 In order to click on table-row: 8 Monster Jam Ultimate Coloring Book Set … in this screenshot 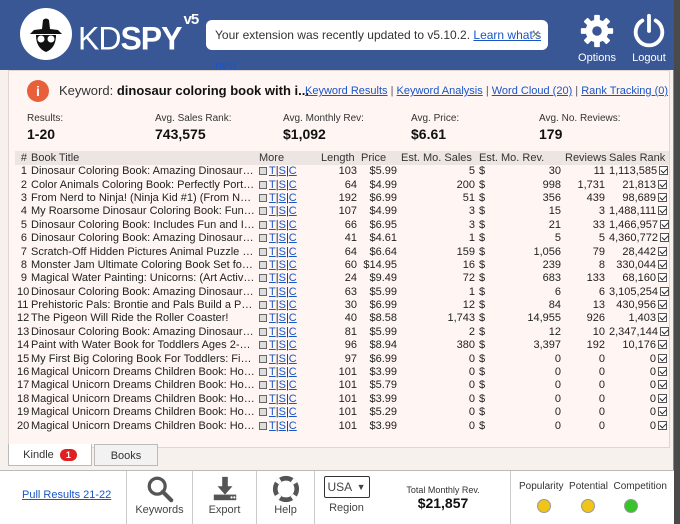, I will do `click(342, 265)`.